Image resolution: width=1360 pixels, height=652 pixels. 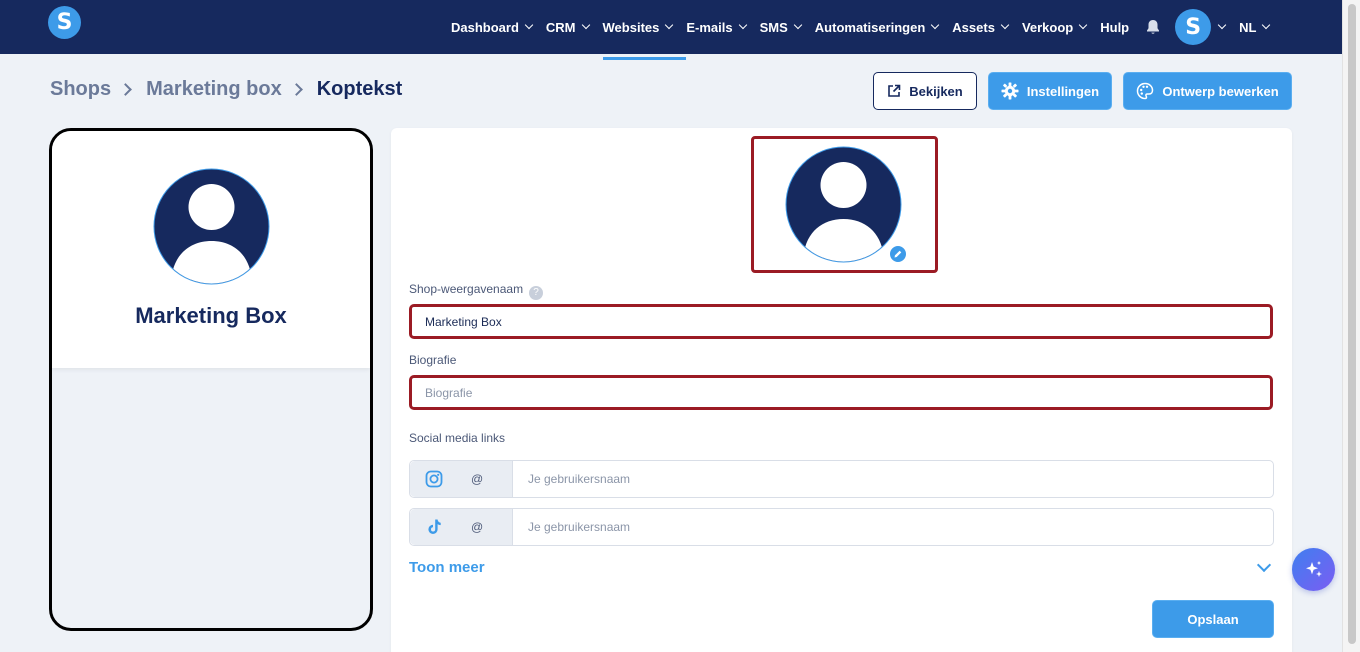 I want to click on view-button-label: Bekijken, so click(x=936, y=91).